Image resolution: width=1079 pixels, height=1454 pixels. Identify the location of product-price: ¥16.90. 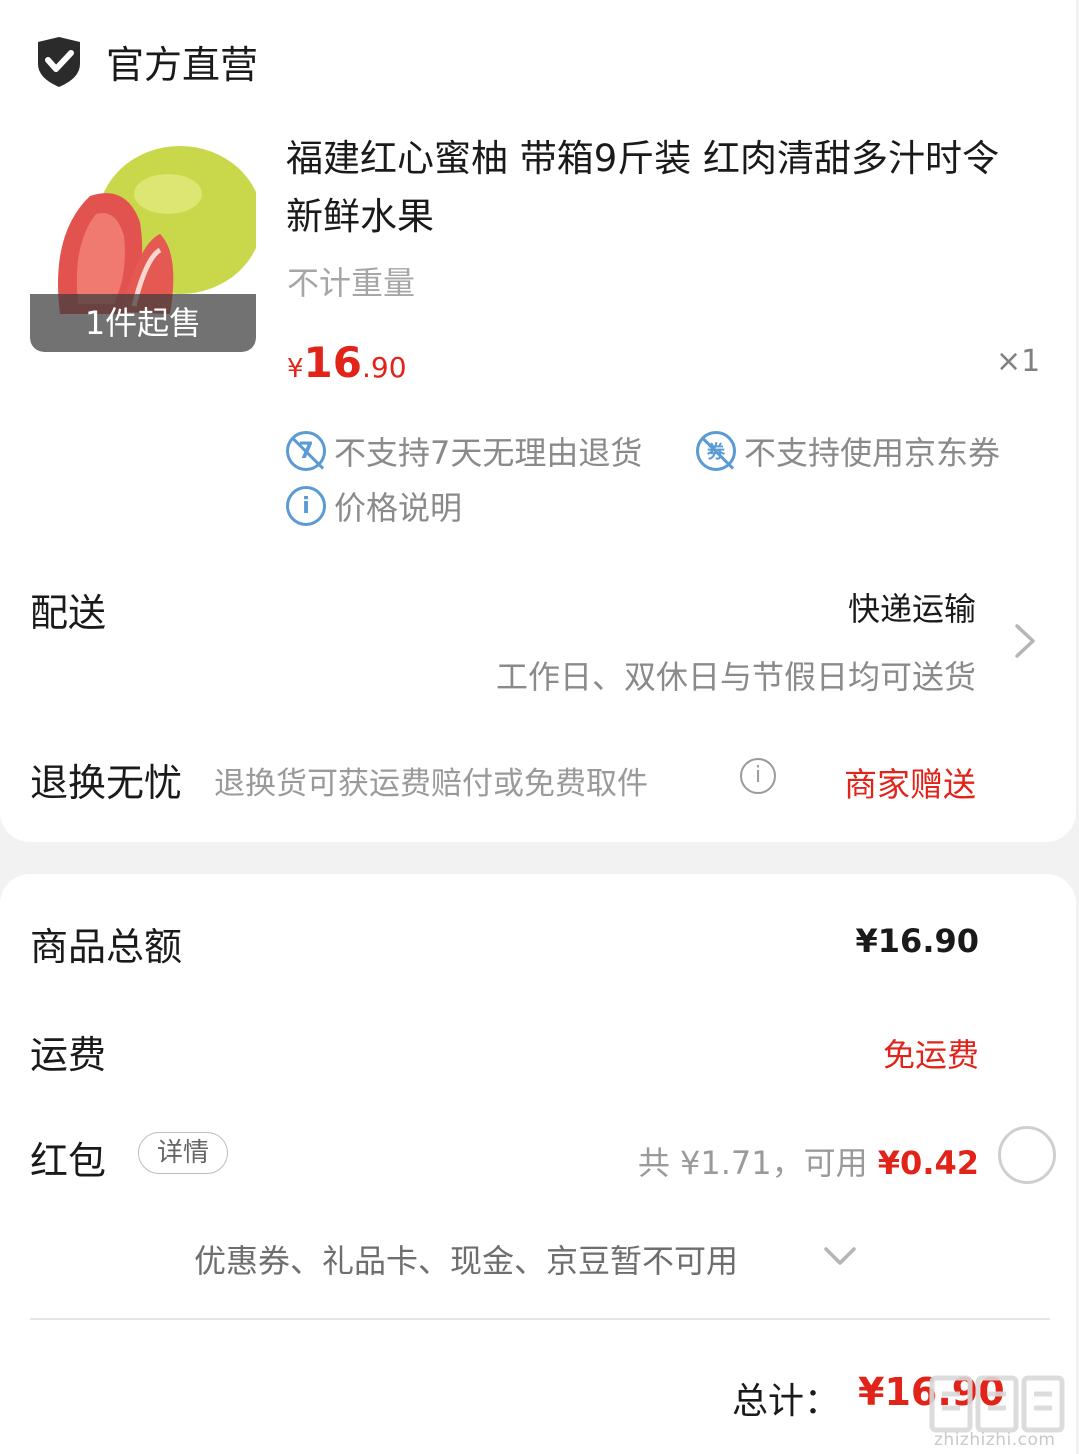
(347, 362).